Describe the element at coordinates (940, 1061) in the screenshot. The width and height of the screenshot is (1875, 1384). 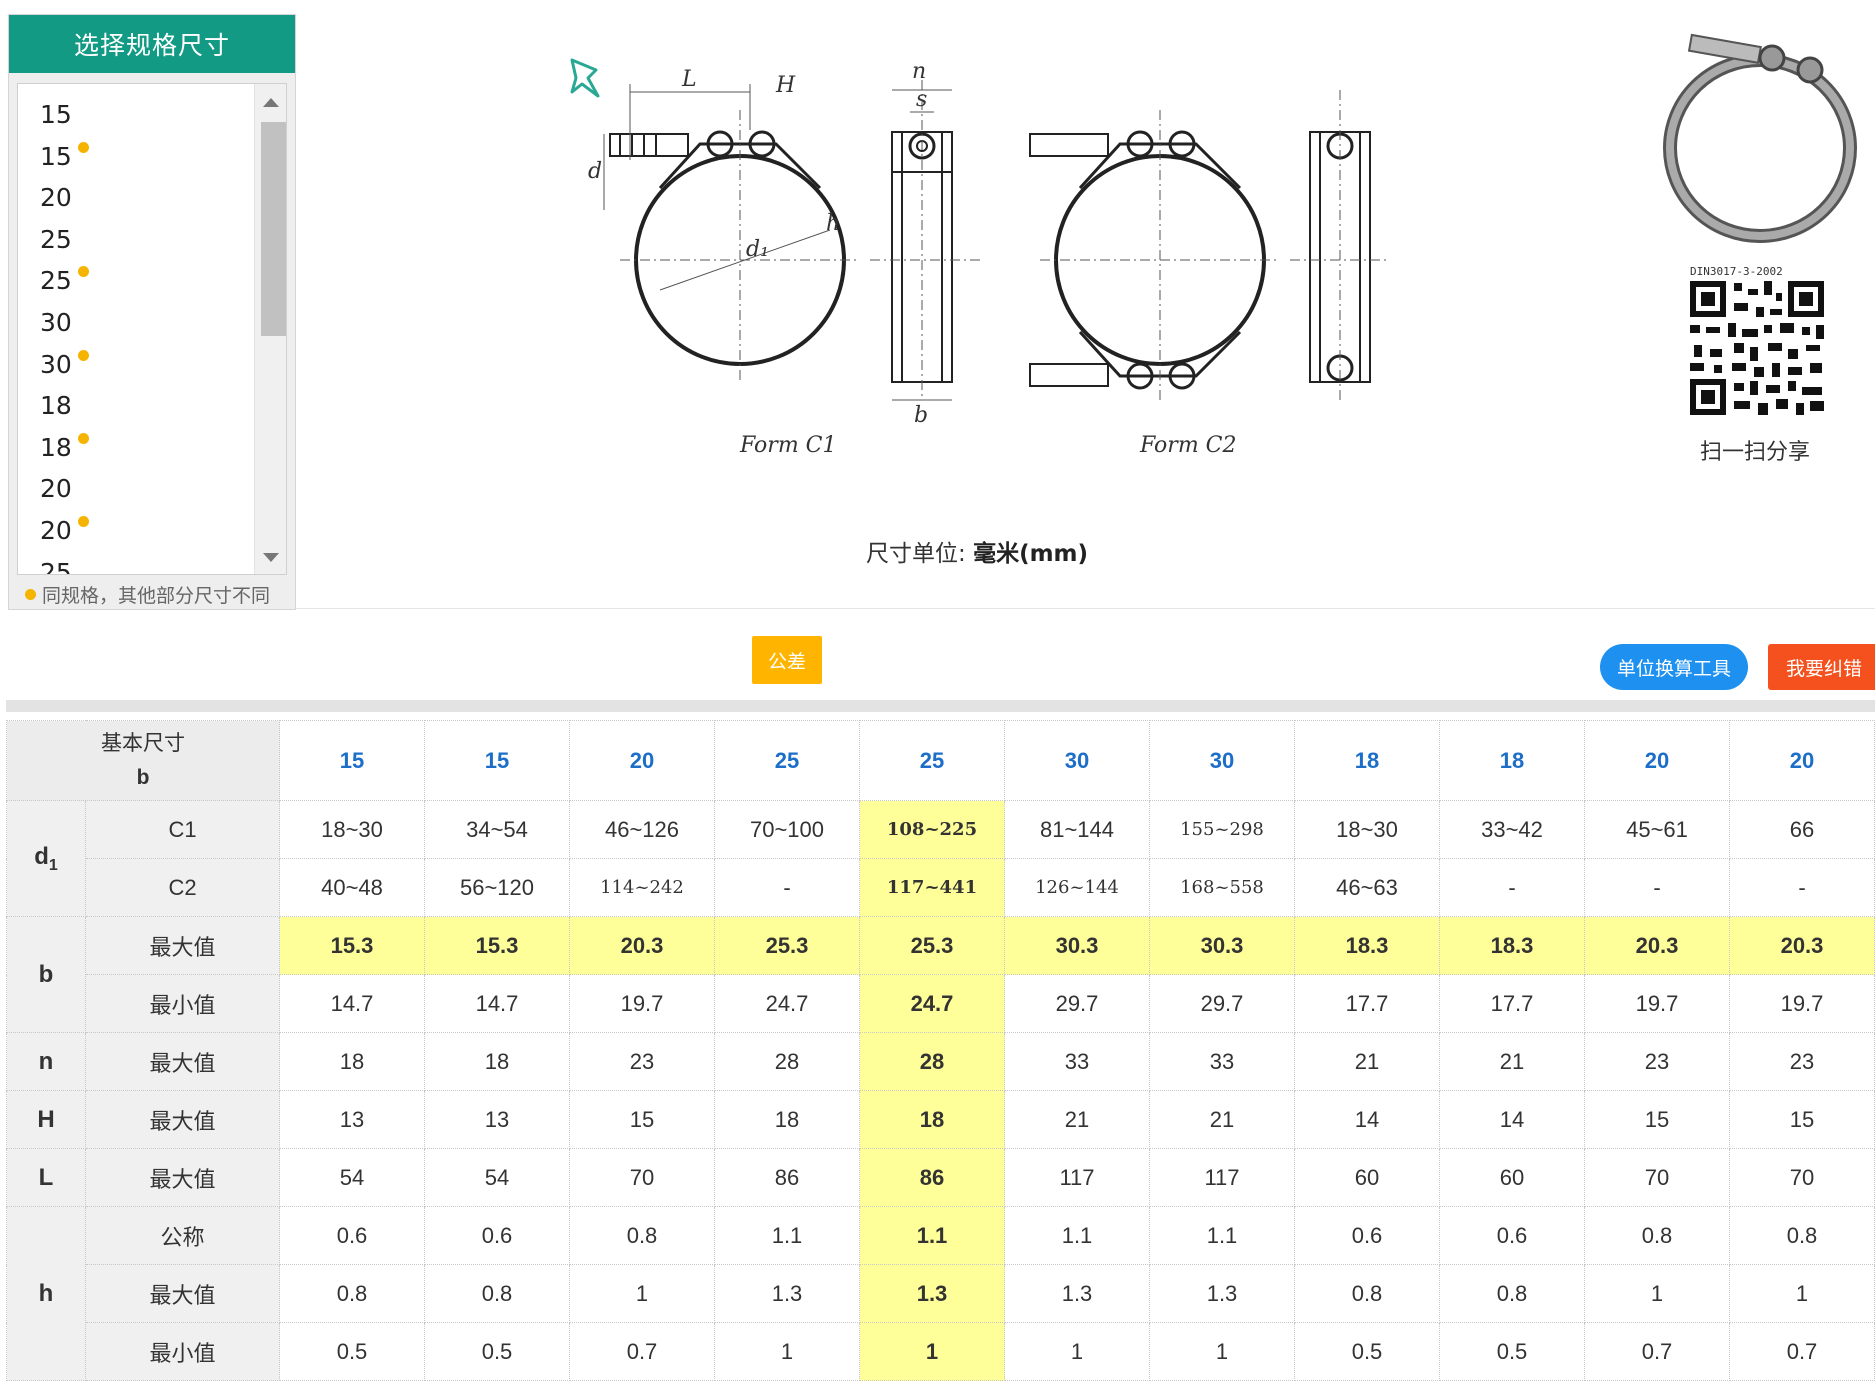
I see `table-row: n 最大值 18 18 23 28 28 33 33 21 21 23 23` at that location.